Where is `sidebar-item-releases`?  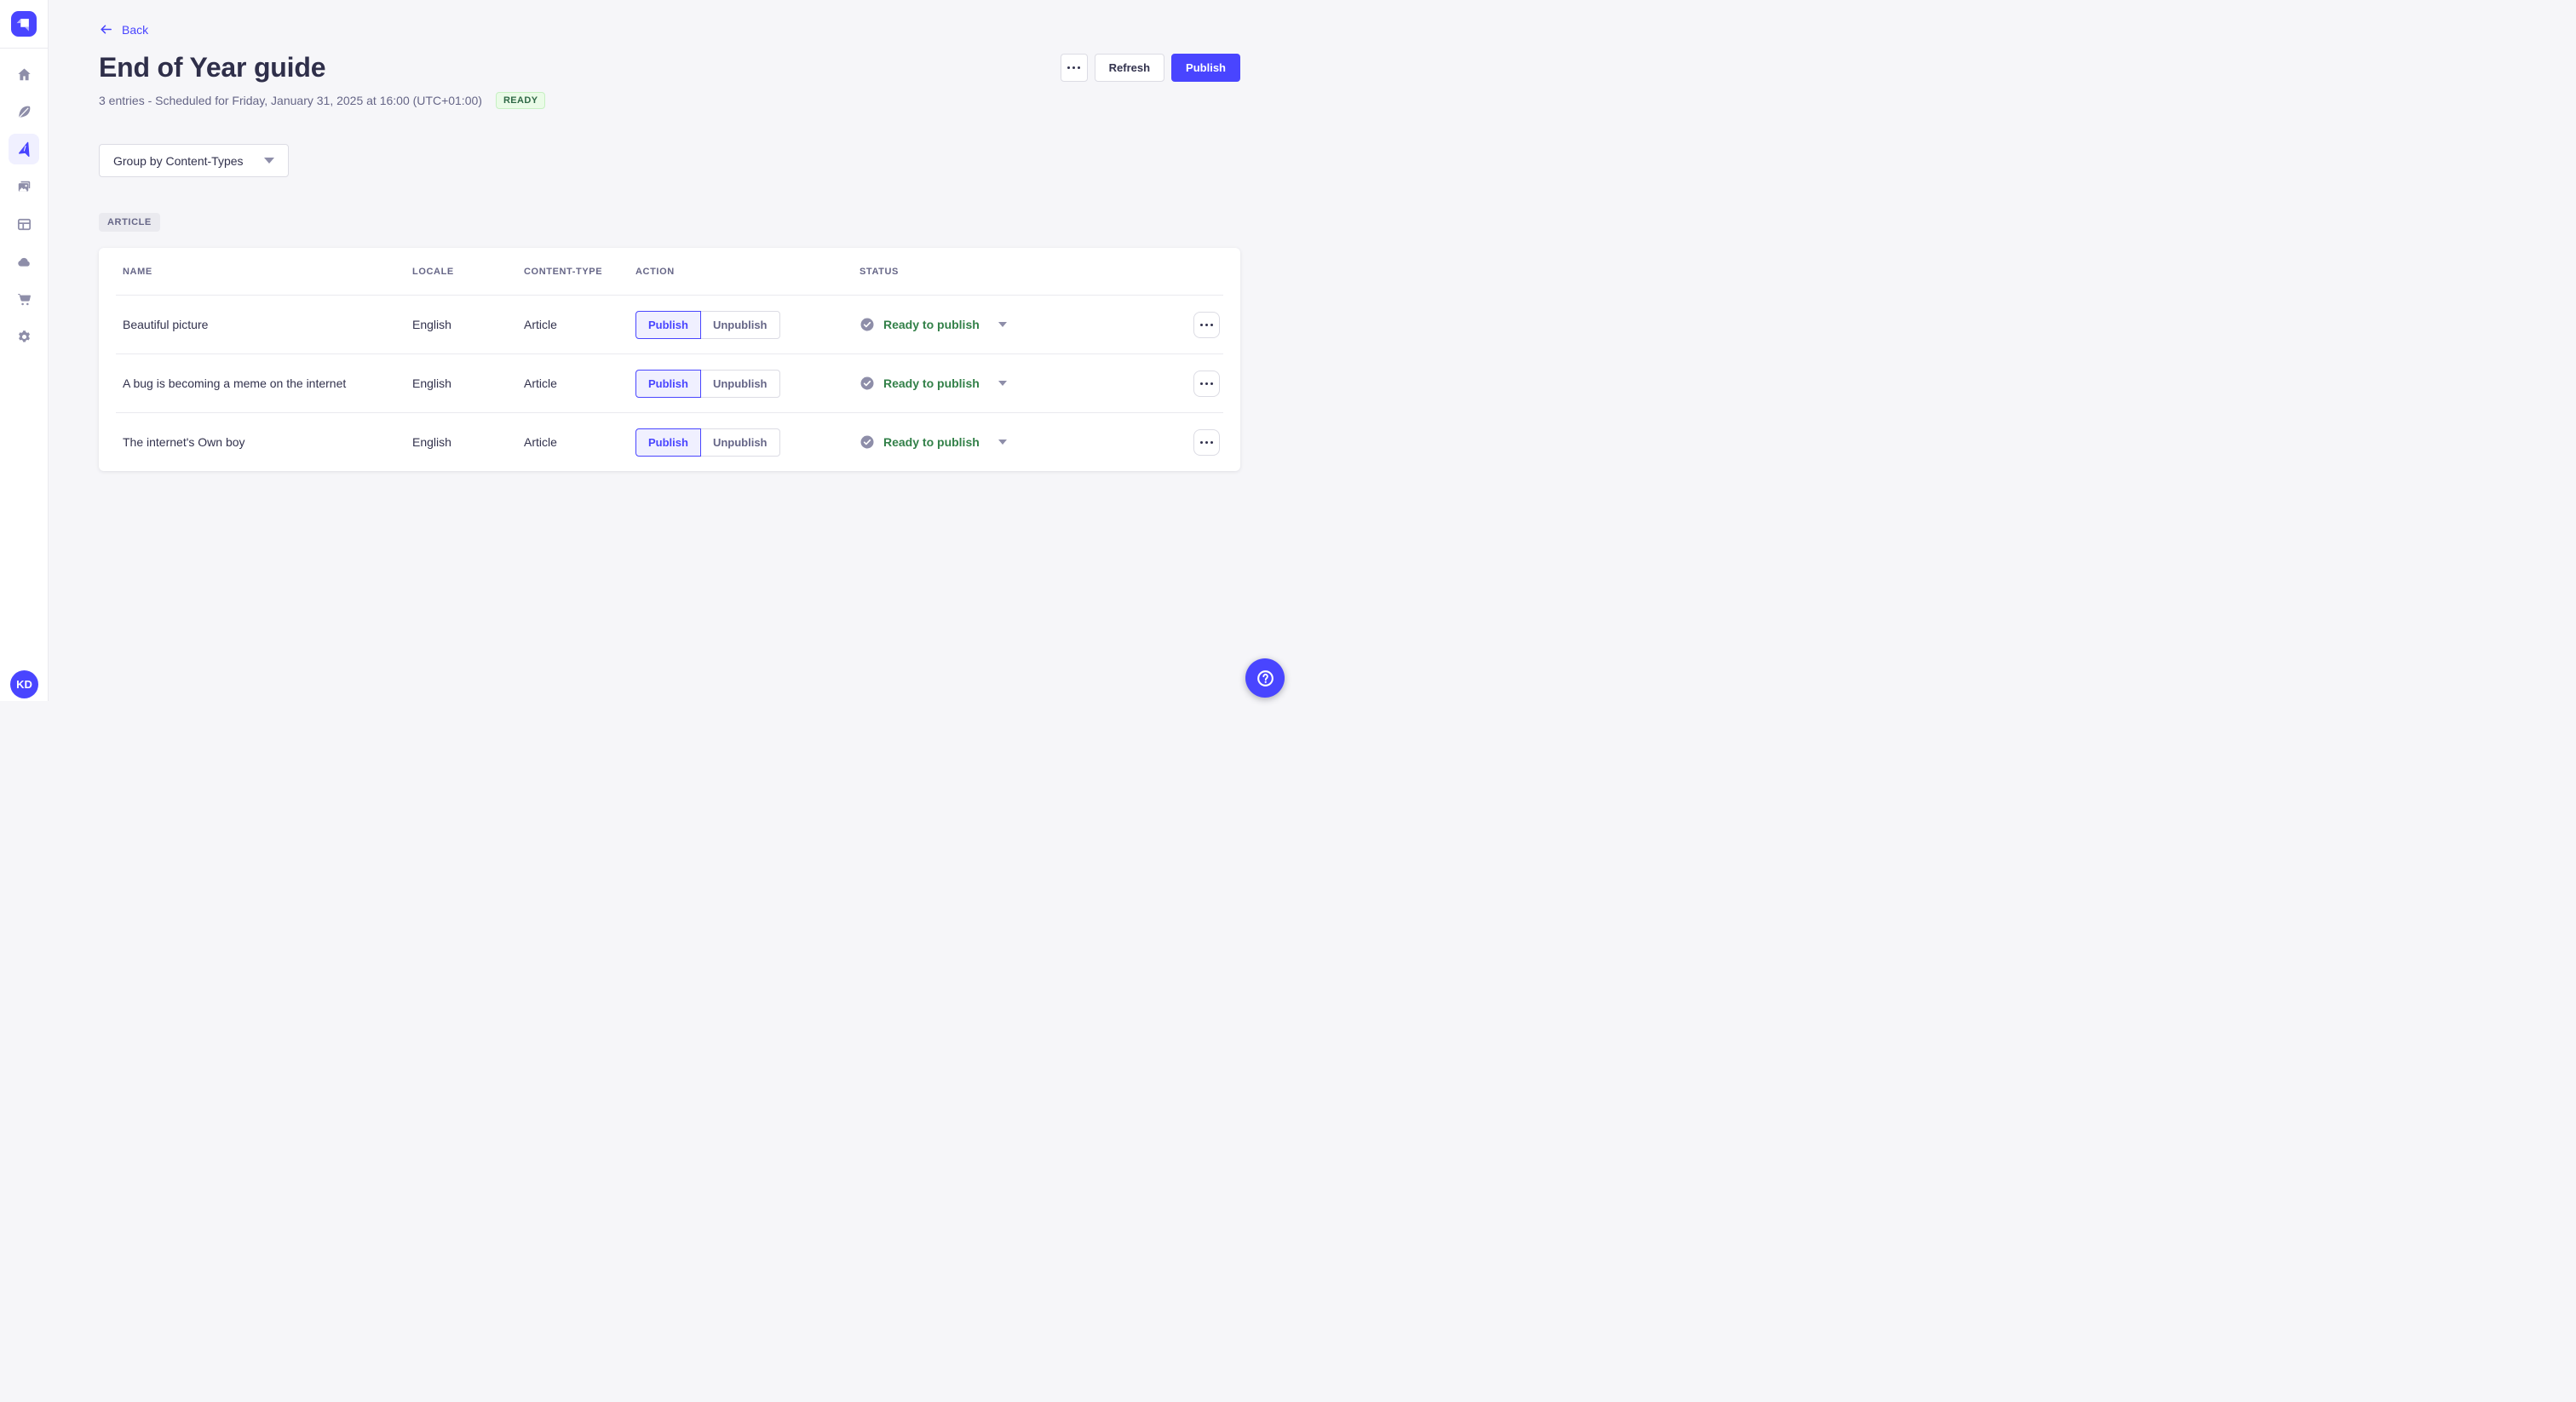
sidebar-item-releases is located at coordinates (24, 149).